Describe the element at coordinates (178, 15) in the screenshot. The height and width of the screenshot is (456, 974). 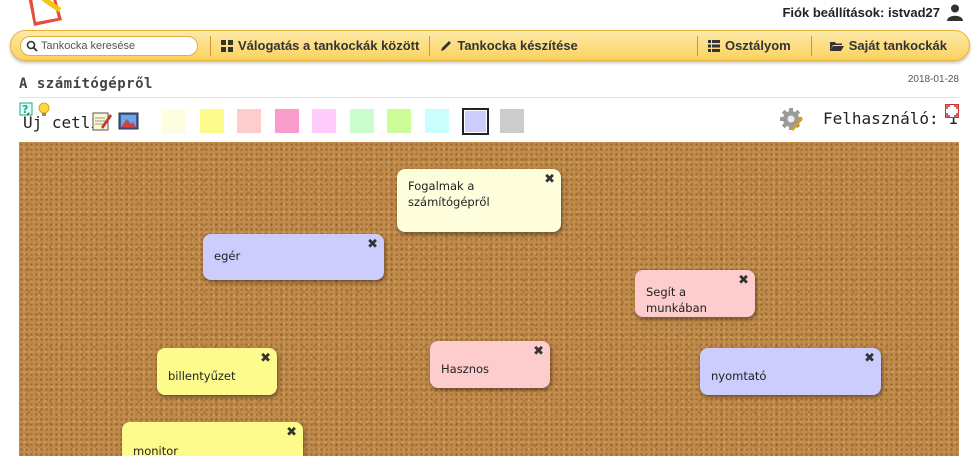
I see `logo` at that location.